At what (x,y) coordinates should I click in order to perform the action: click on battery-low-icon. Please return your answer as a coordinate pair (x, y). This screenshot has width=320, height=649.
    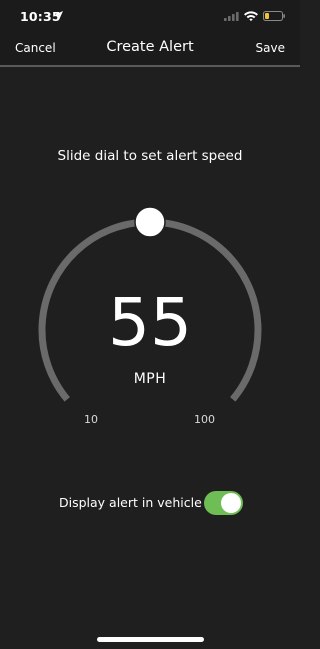
    Looking at the image, I should click on (274, 16).